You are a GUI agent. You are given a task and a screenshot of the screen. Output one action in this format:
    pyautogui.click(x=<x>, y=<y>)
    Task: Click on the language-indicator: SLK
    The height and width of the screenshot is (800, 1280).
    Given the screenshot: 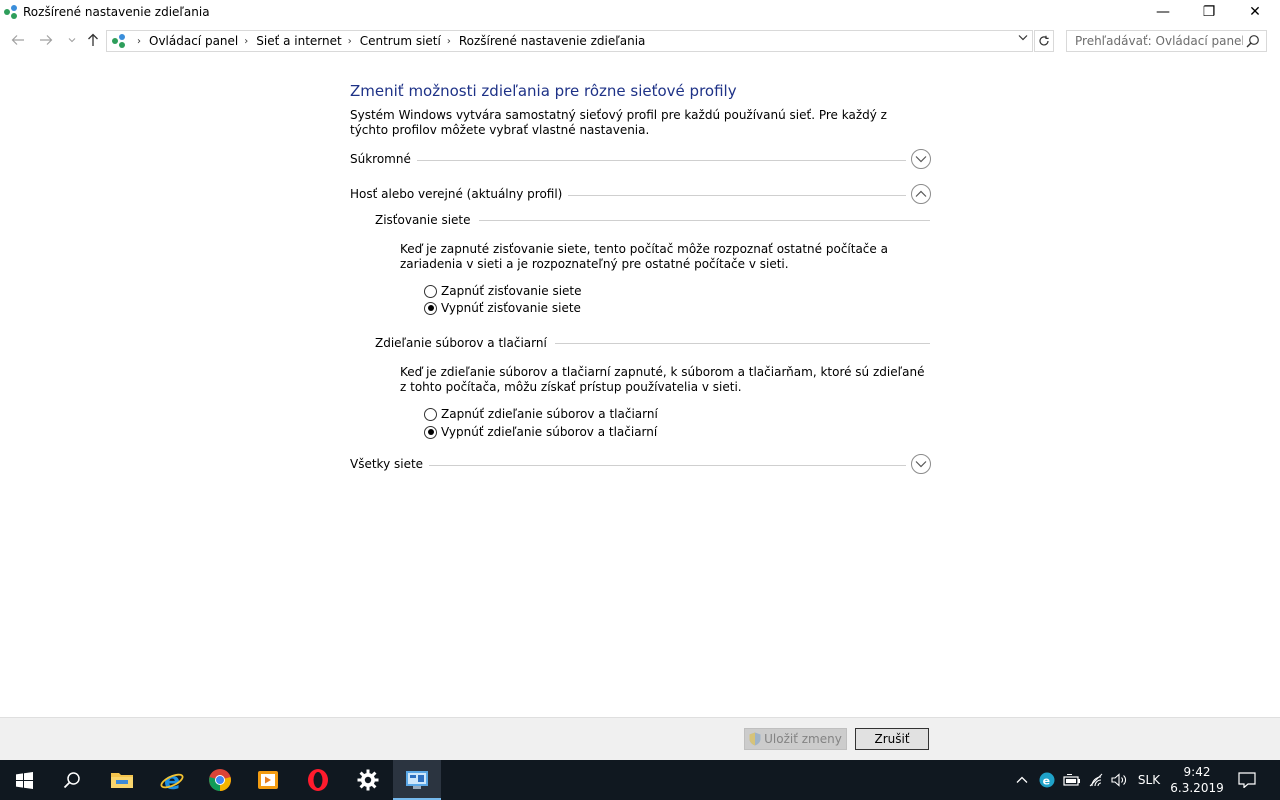 What is the action you would take?
    pyautogui.click(x=1149, y=780)
    